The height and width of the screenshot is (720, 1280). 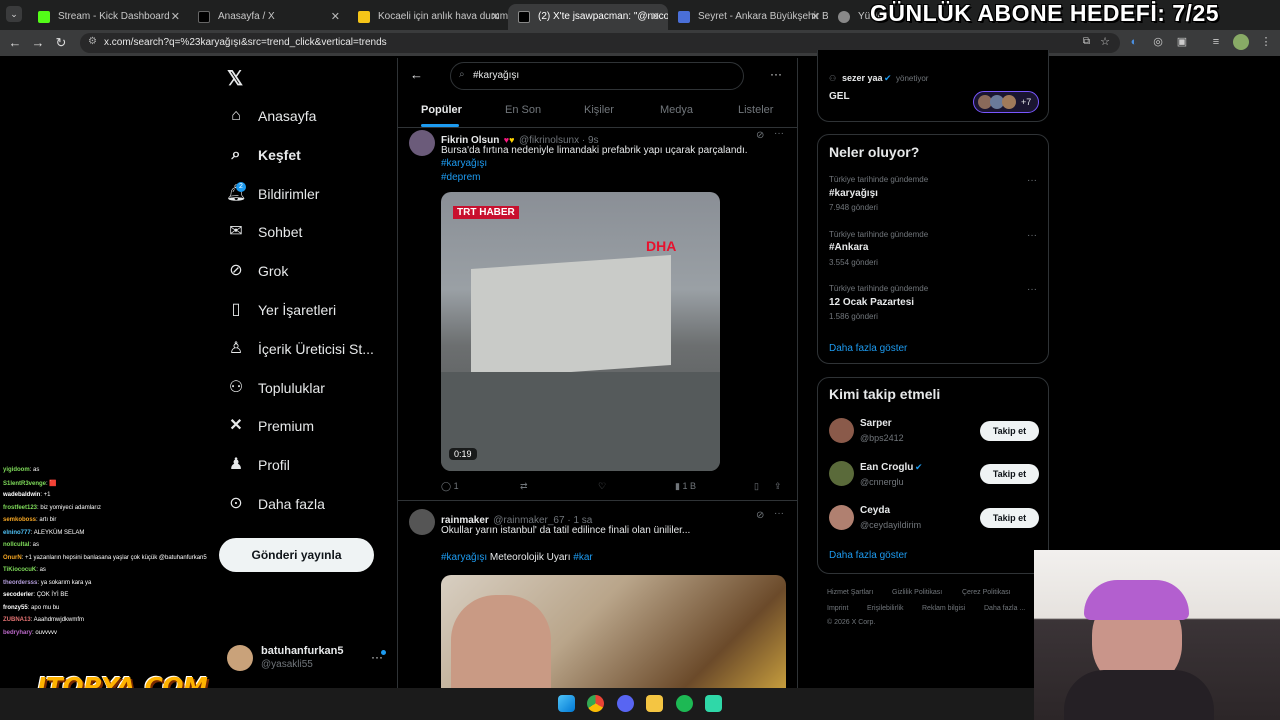 What do you see at coordinates (879, 288) in the screenshot?
I see `trend-meta: Türkiye tarihinde gündemde` at bounding box center [879, 288].